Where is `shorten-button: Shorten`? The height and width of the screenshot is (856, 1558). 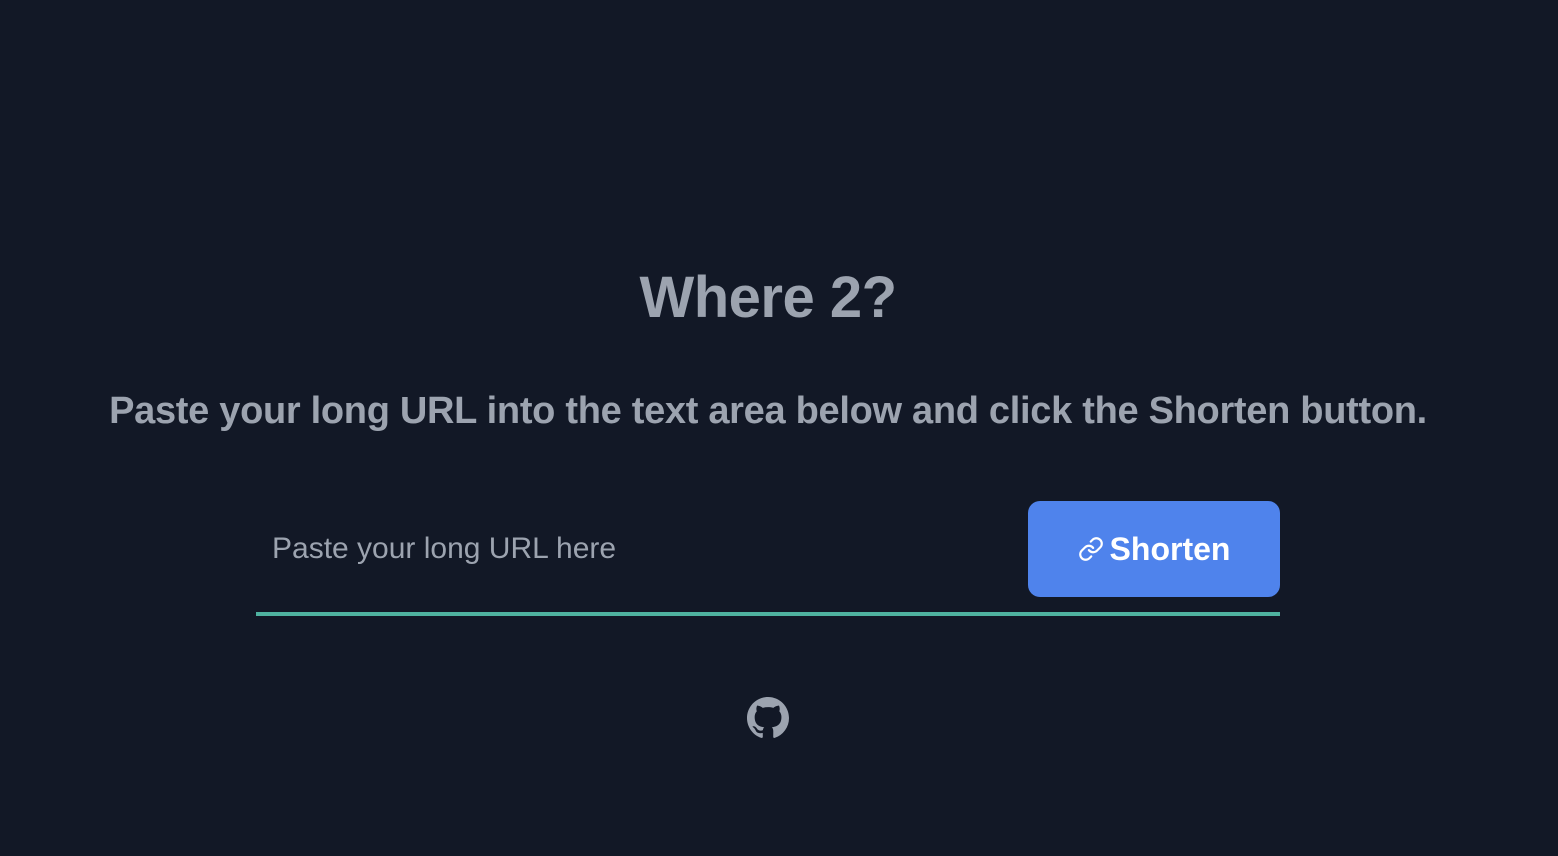 shorten-button: Shorten is located at coordinates (1154, 549).